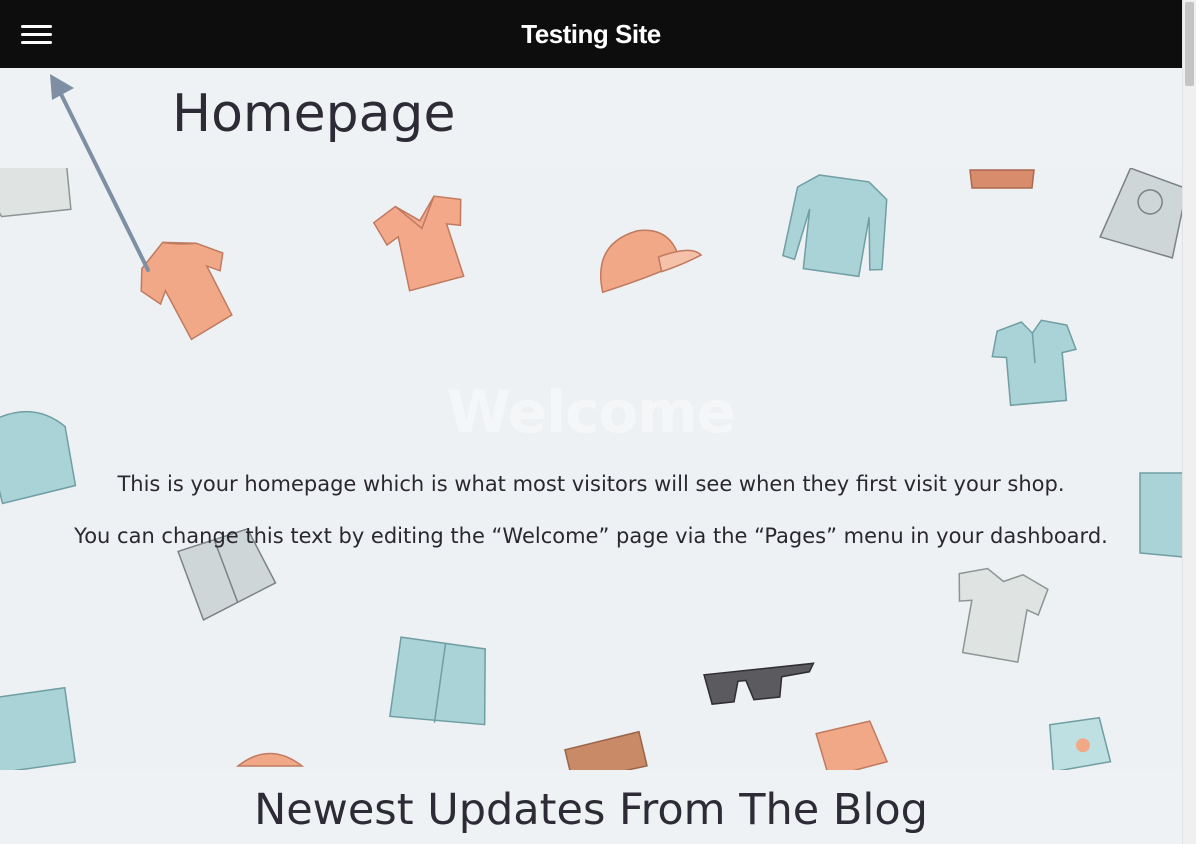  Describe the element at coordinates (437, 681) in the screenshot. I see `jacket-illustration` at that location.